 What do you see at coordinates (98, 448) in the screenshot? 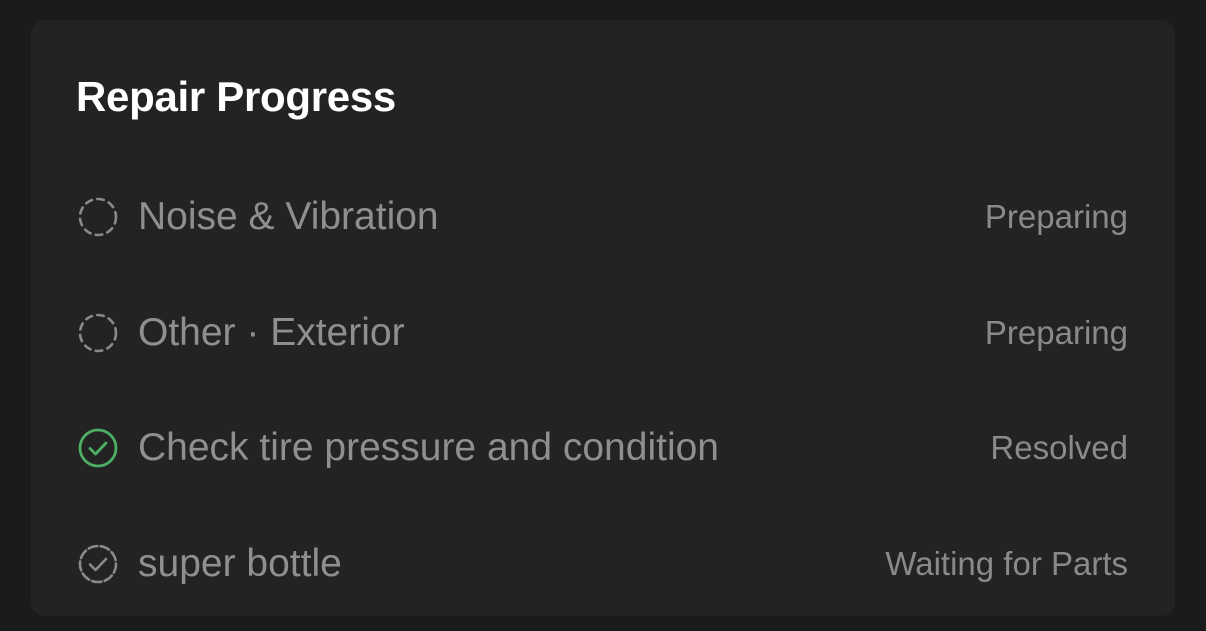
I see `check-circle-icon` at bounding box center [98, 448].